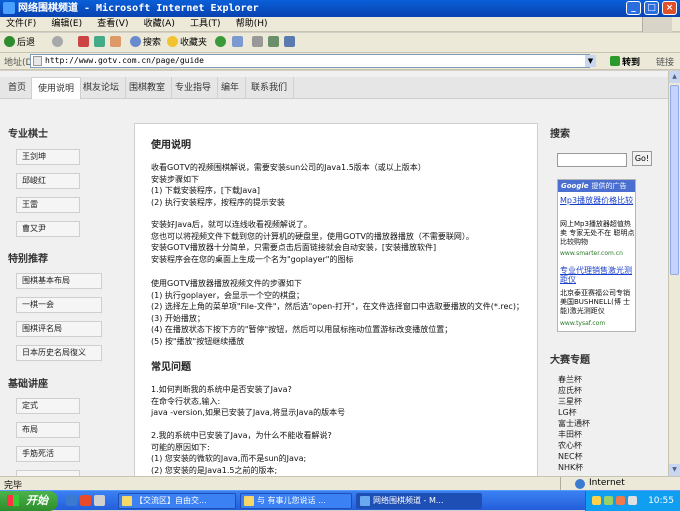 The image size is (680, 511). What do you see at coordinates (59, 305) in the screenshot?
I see `recommend-link: 一棋一会` at bounding box center [59, 305].